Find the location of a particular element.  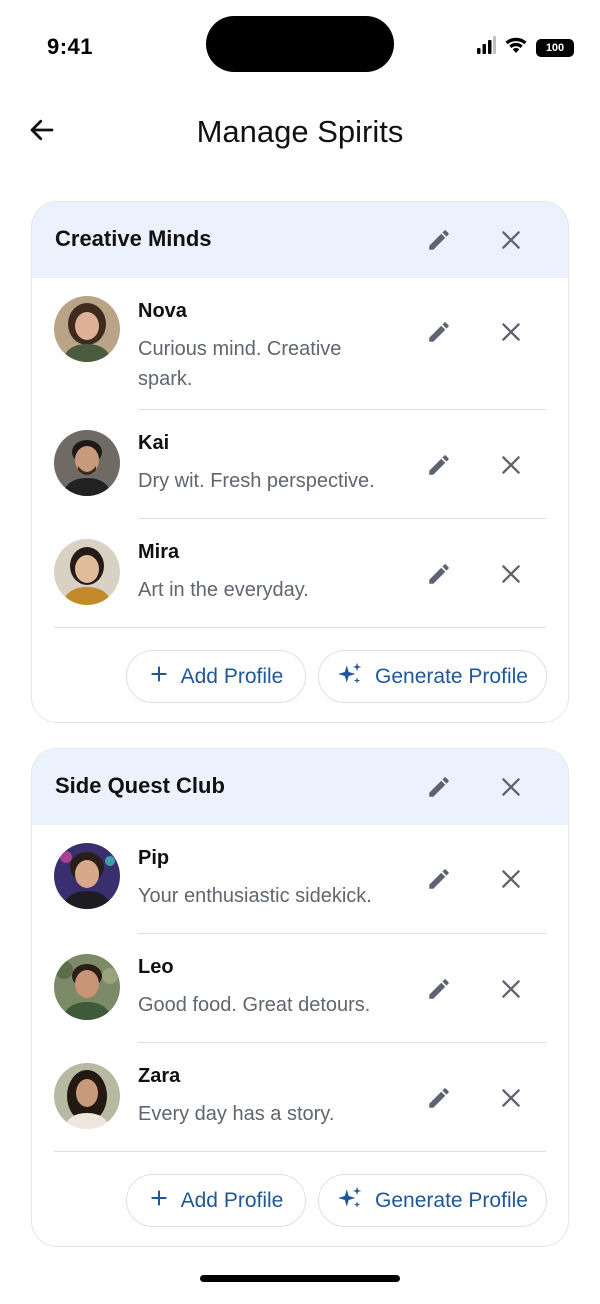

profile-row-pip: Pip Your enthusiastic sidekick. is located at coordinates (300, 879).